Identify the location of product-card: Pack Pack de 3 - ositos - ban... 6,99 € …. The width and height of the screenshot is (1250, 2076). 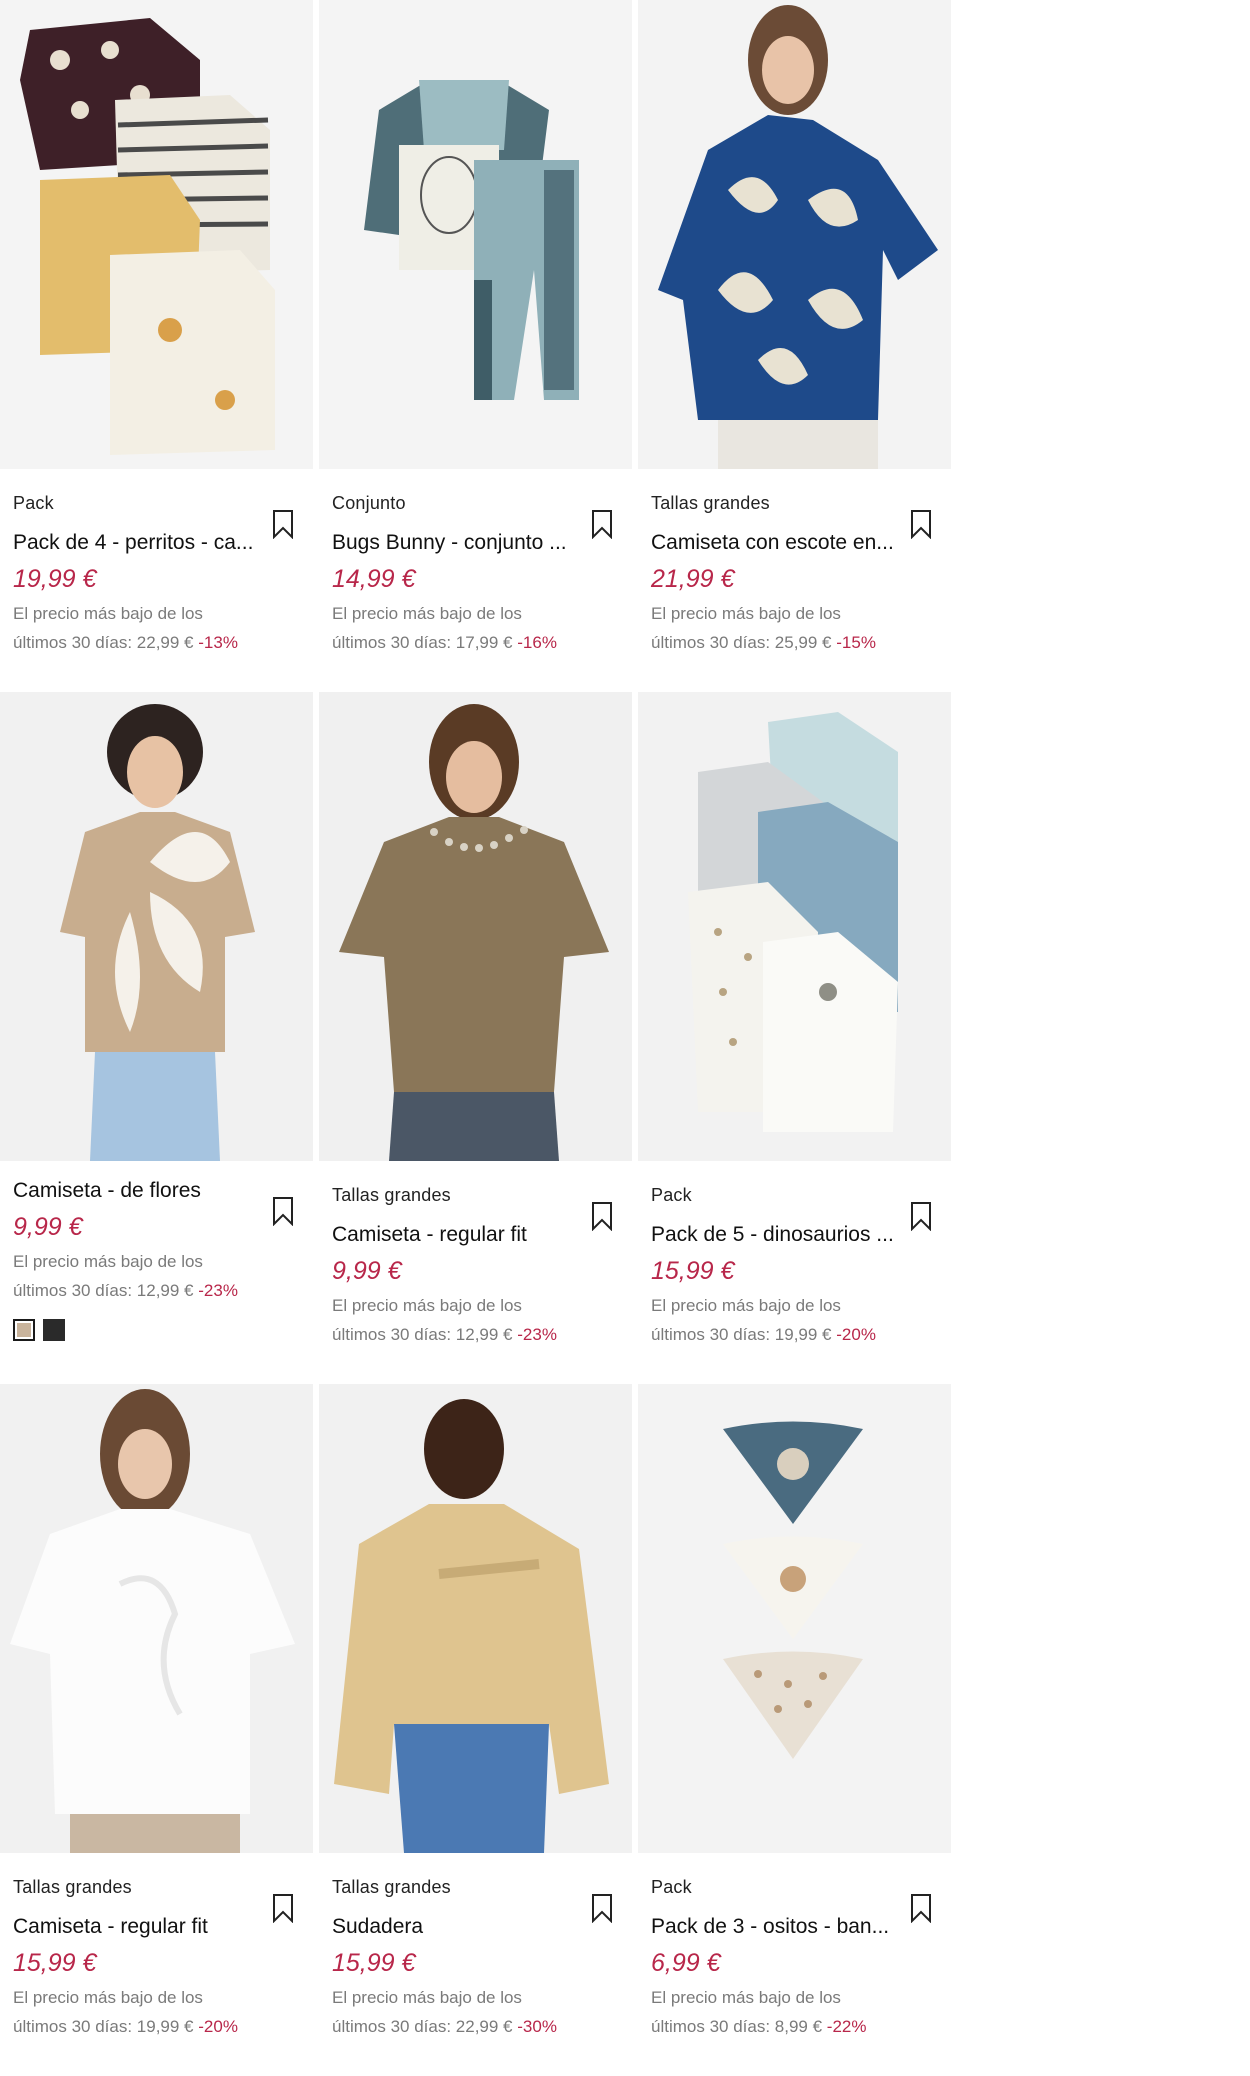
(794, 1730).